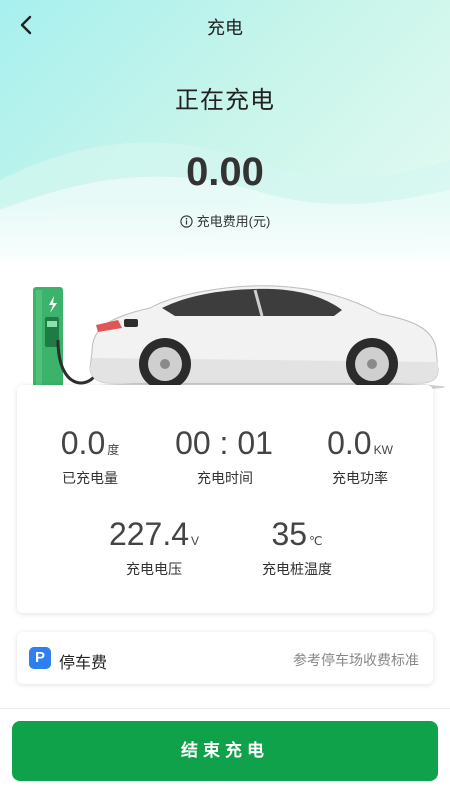 The height and width of the screenshot is (800, 450). What do you see at coordinates (225, 658) in the screenshot?
I see `parking-fee-row: P 停车费 参考停车场收费标准` at bounding box center [225, 658].